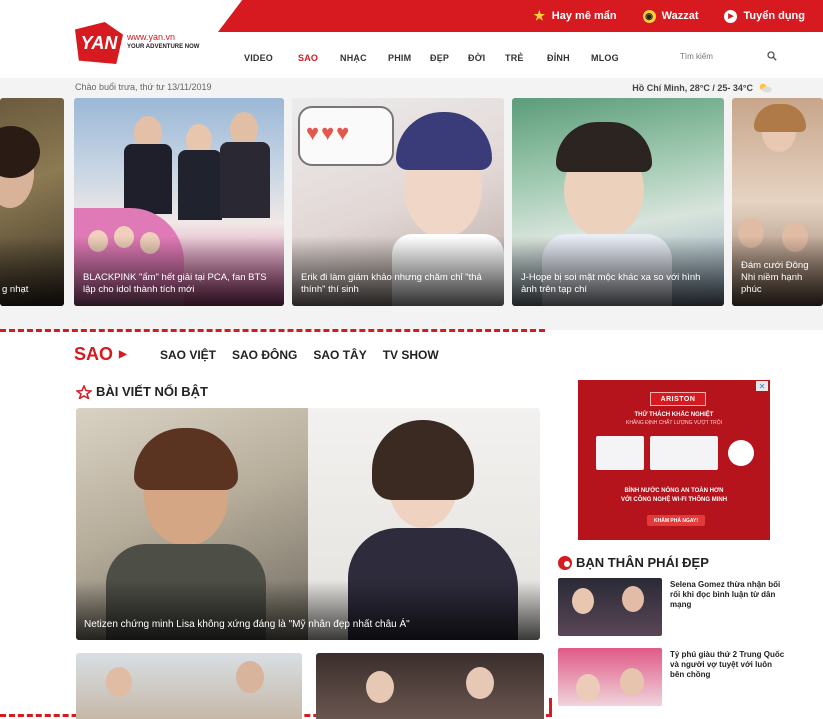  What do you see at coordinates (678, 399) in the screenshot?
I see `ad-brand-logo: ARISTON` at bounding box center [678, 399].